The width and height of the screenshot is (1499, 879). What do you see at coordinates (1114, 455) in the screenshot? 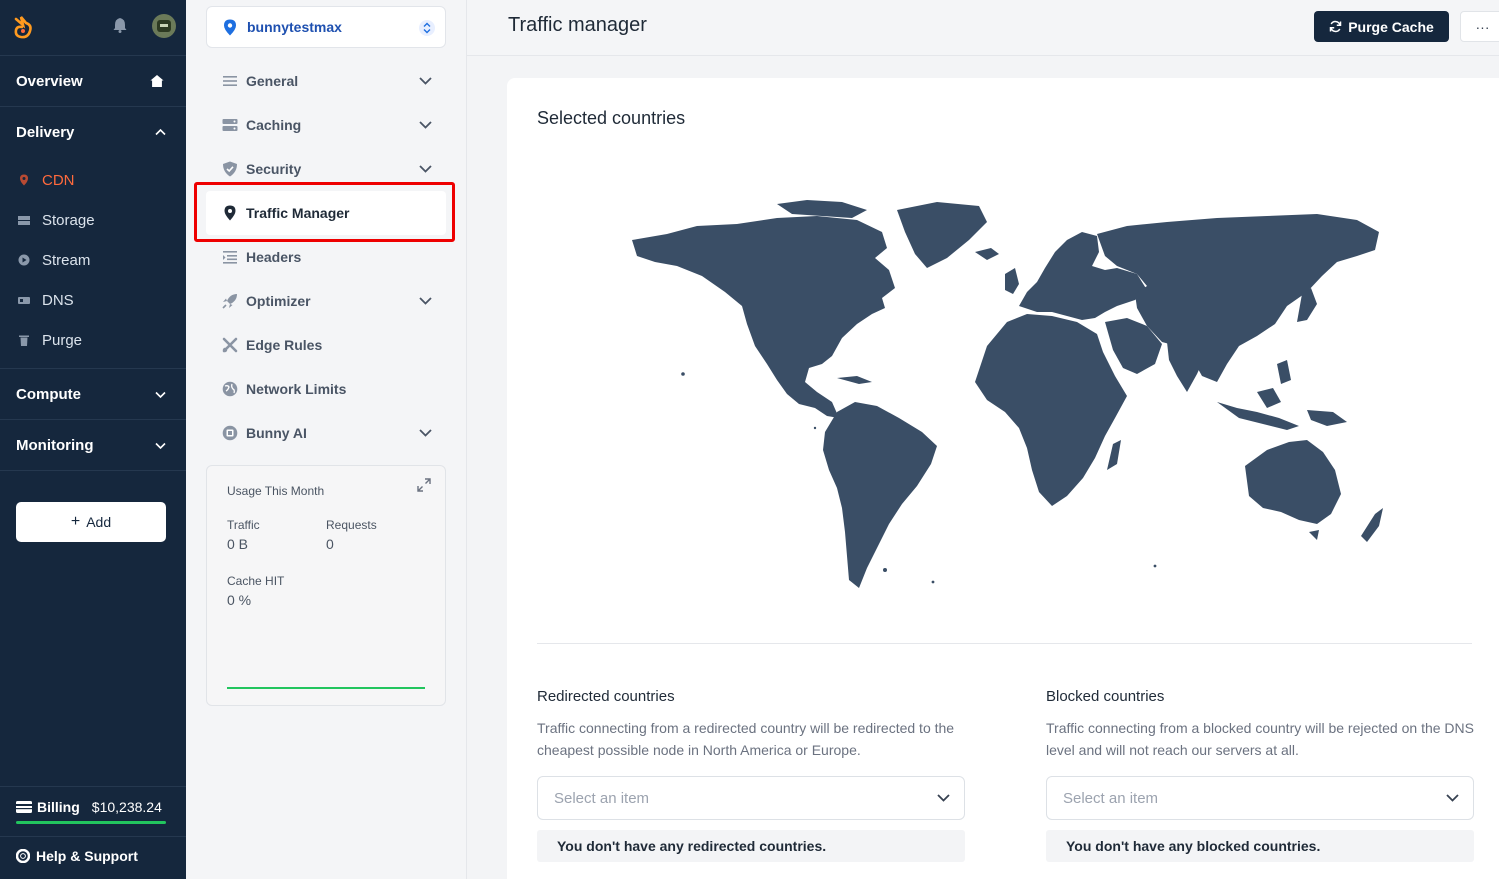
I see `madagascar` at bounding box center [1114, 455].